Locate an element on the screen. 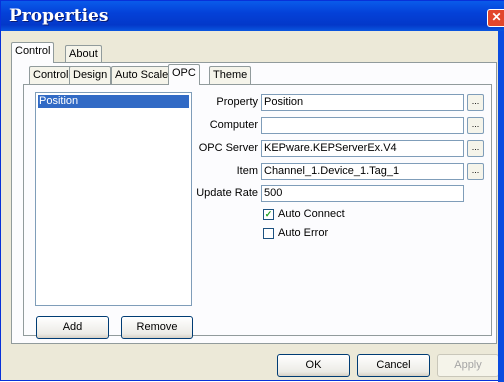  list-item: Position is located at coordinates (113, 101).